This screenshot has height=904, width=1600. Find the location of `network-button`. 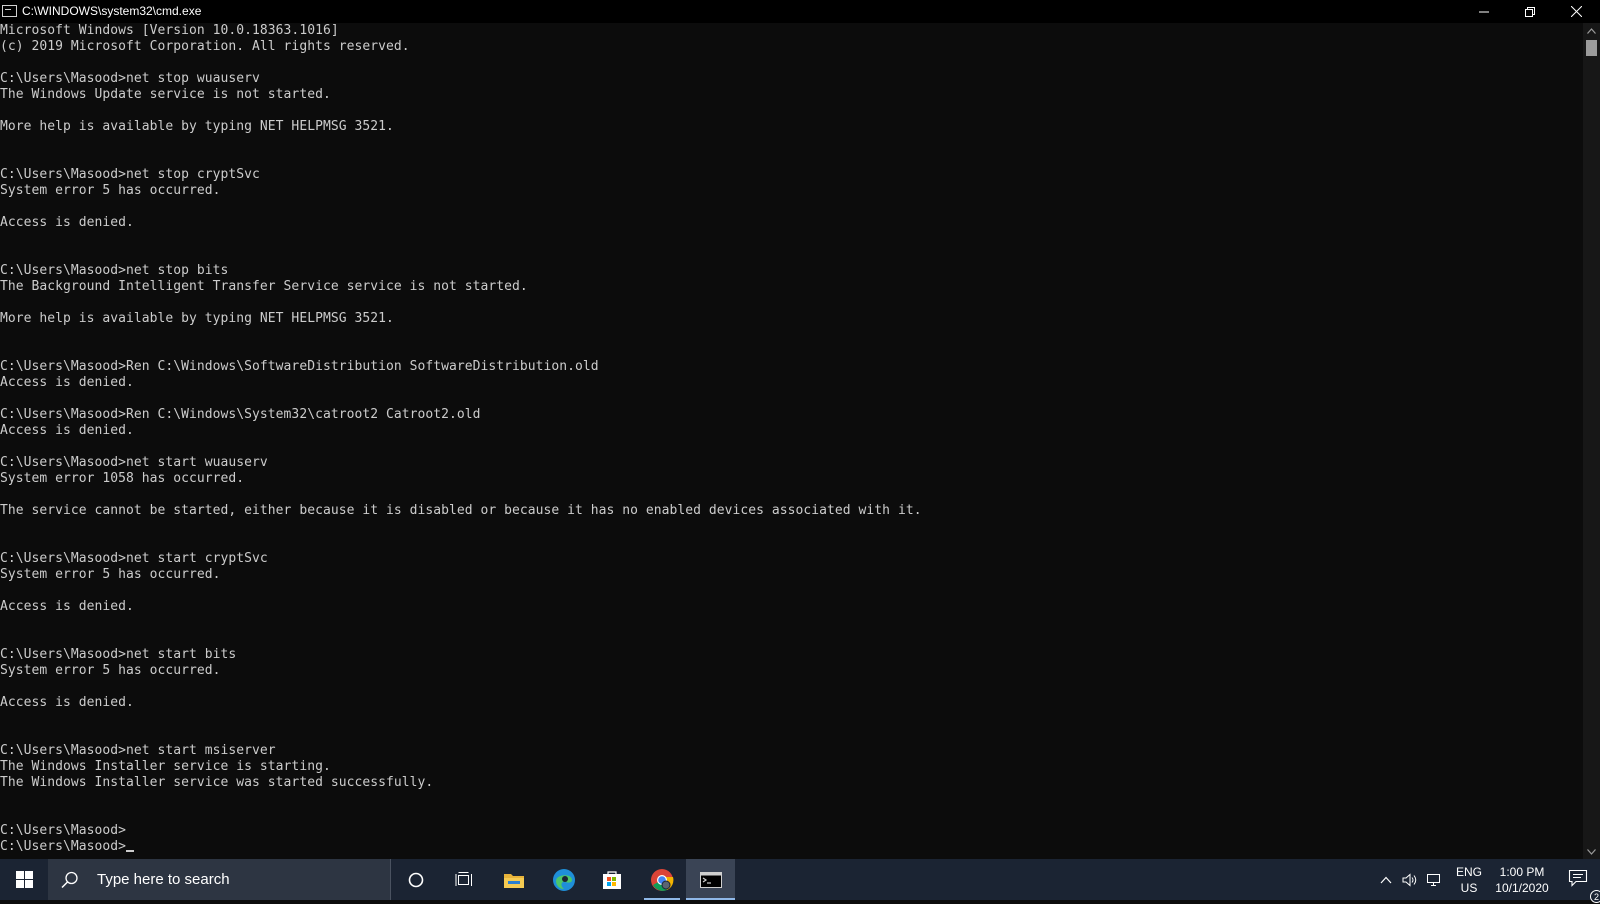

network-button is located at coordinates (1434, 879).